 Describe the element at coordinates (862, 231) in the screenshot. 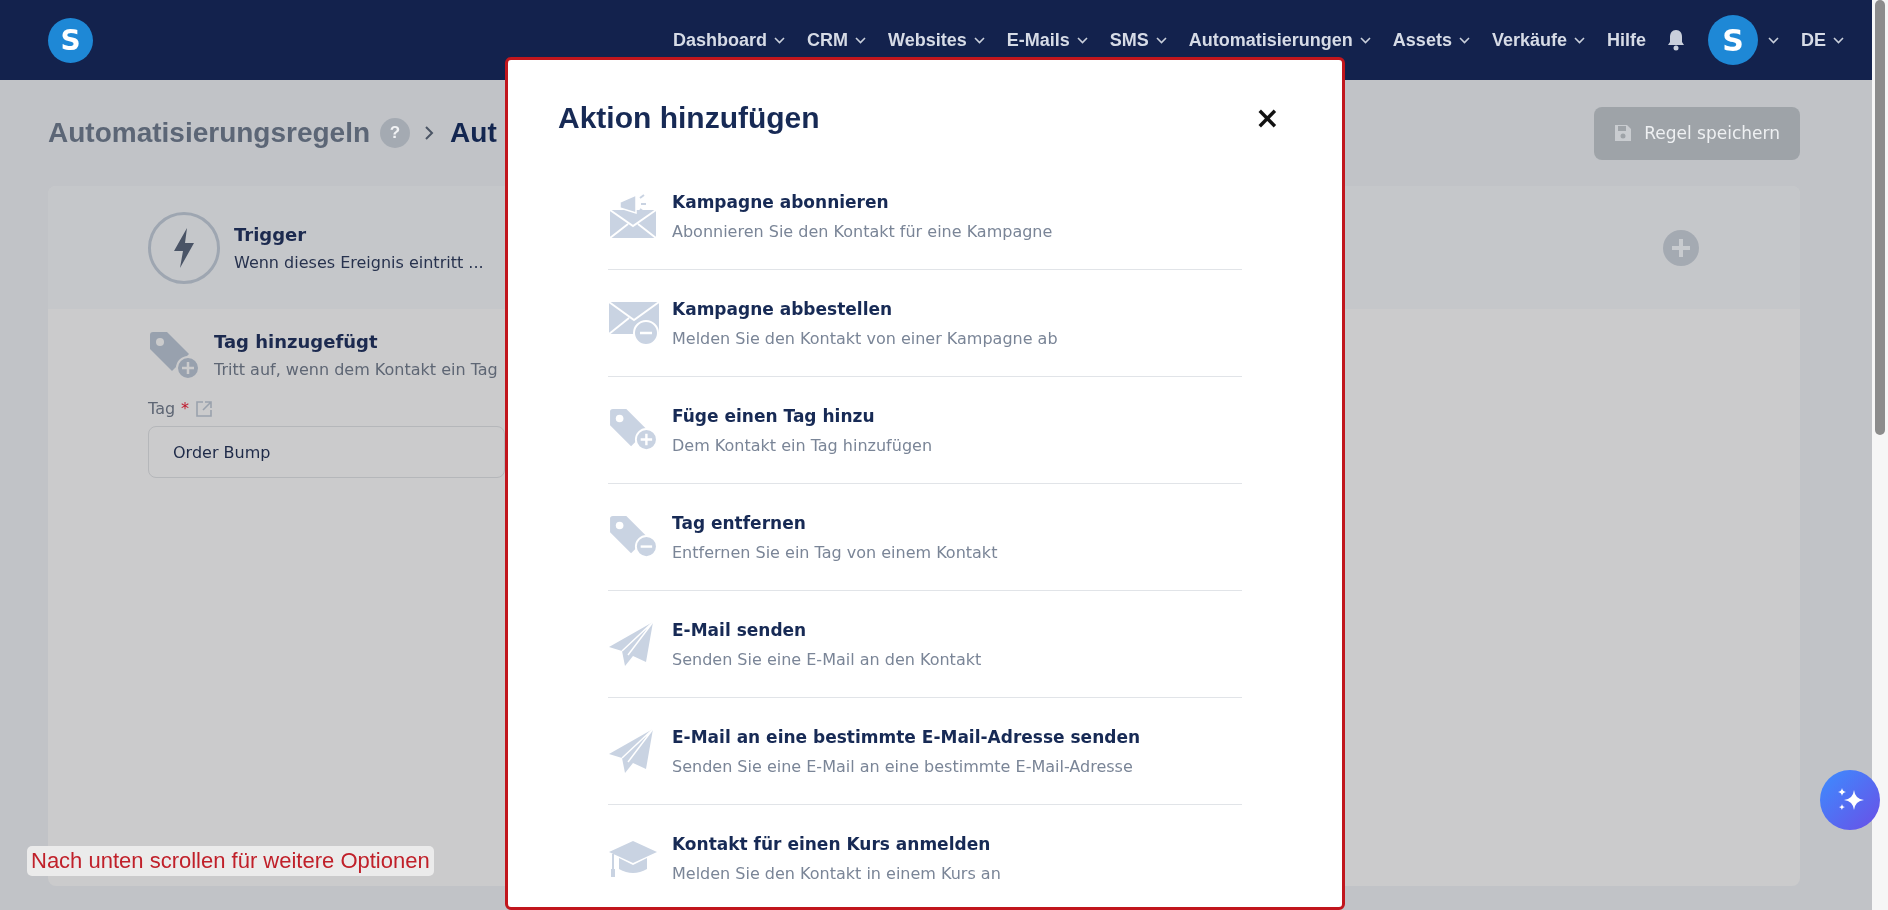

I see `action-description: Abonnieren Sie den Kontakt für eine Kampagne` at that location.